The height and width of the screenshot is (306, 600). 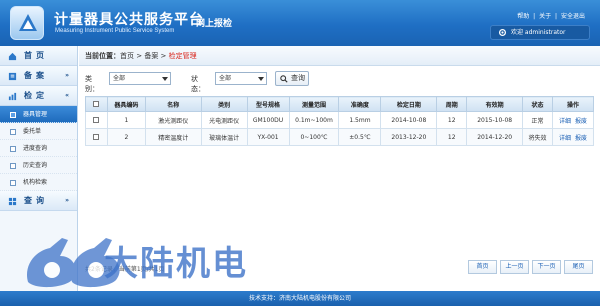 I want to click on query-button: 查询, so click(x=292, y=78).